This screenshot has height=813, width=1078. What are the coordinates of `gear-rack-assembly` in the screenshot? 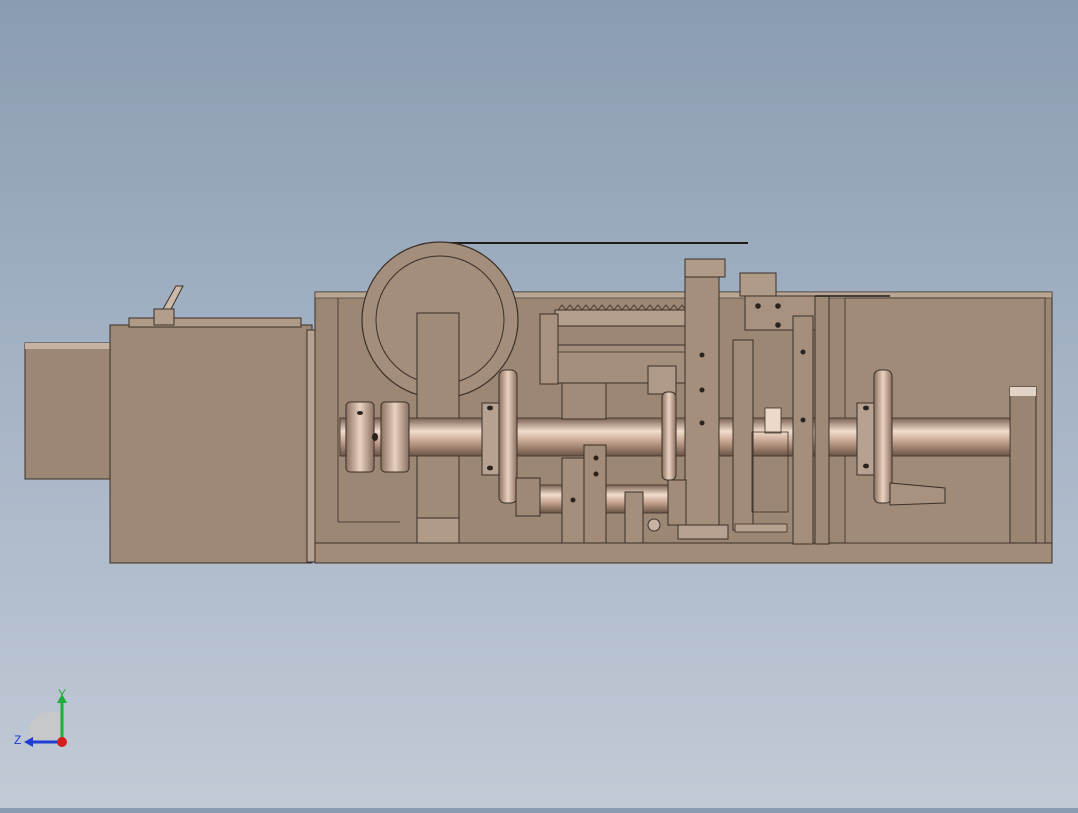 It's located at (614, 349).